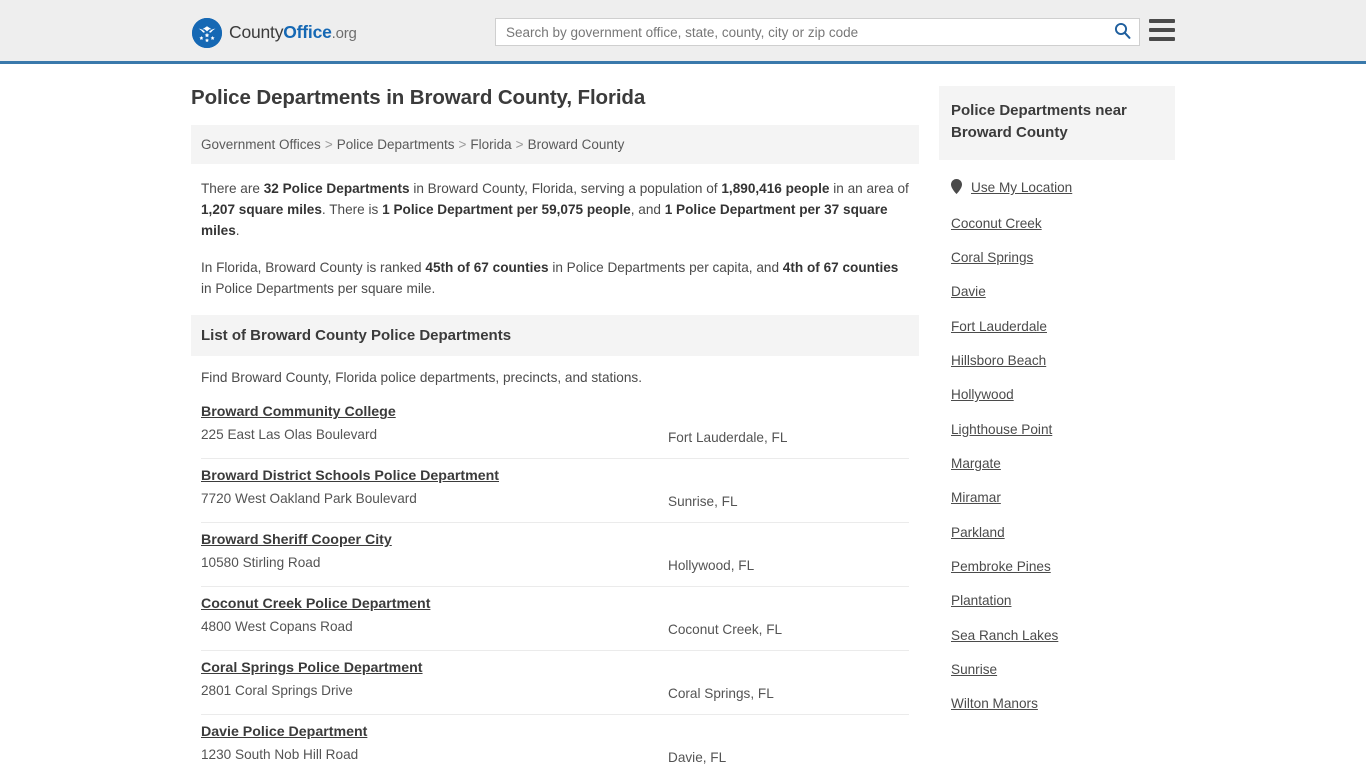 The width and height of the screenshot is (1366, 768). Describe the element at coordinates (261, 144) in the screenshot. I see `breadcrumb-item-government-offices: Government Offices` at that location.